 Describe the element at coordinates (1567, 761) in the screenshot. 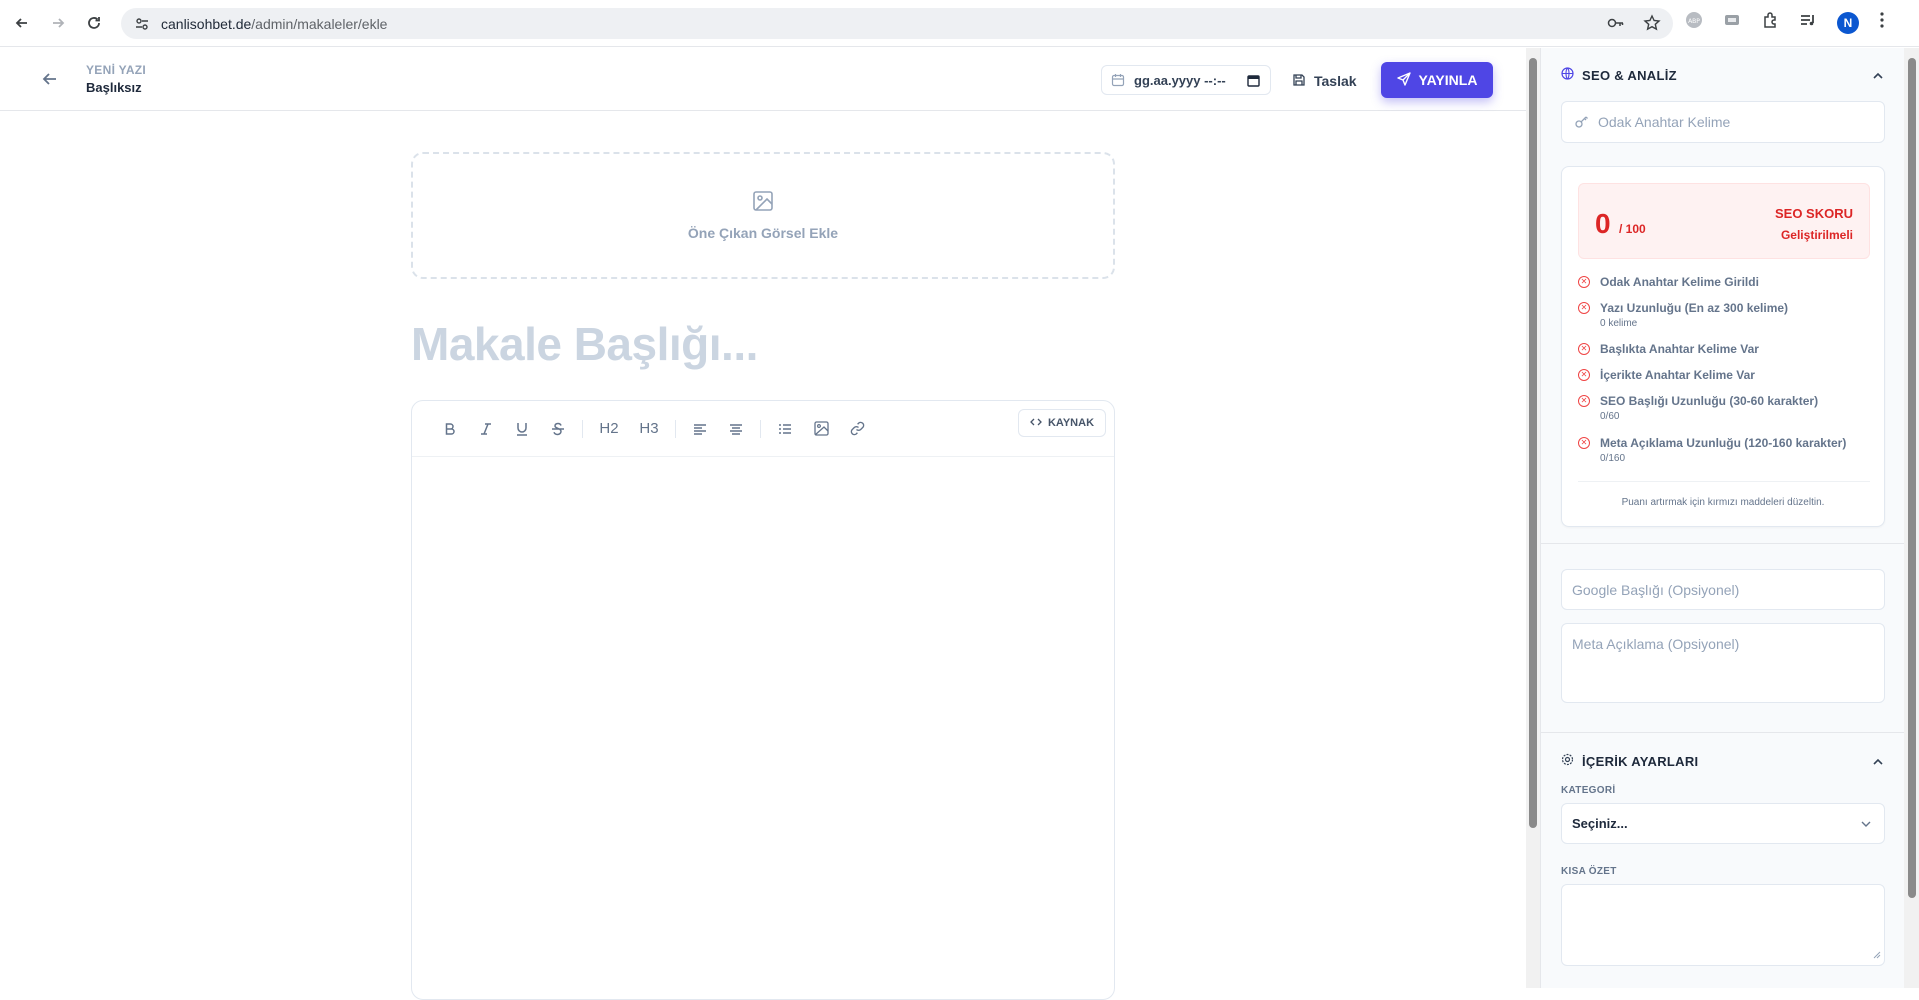

I see `gear-icon` at that location.